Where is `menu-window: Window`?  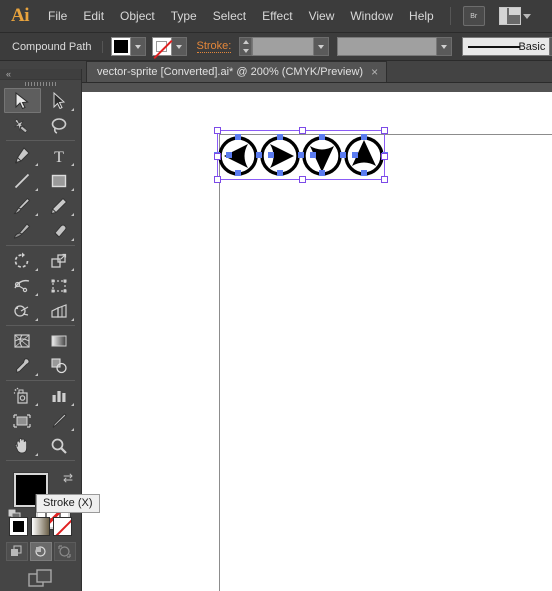
menu-window: Window is located at coordinates (371, 16).